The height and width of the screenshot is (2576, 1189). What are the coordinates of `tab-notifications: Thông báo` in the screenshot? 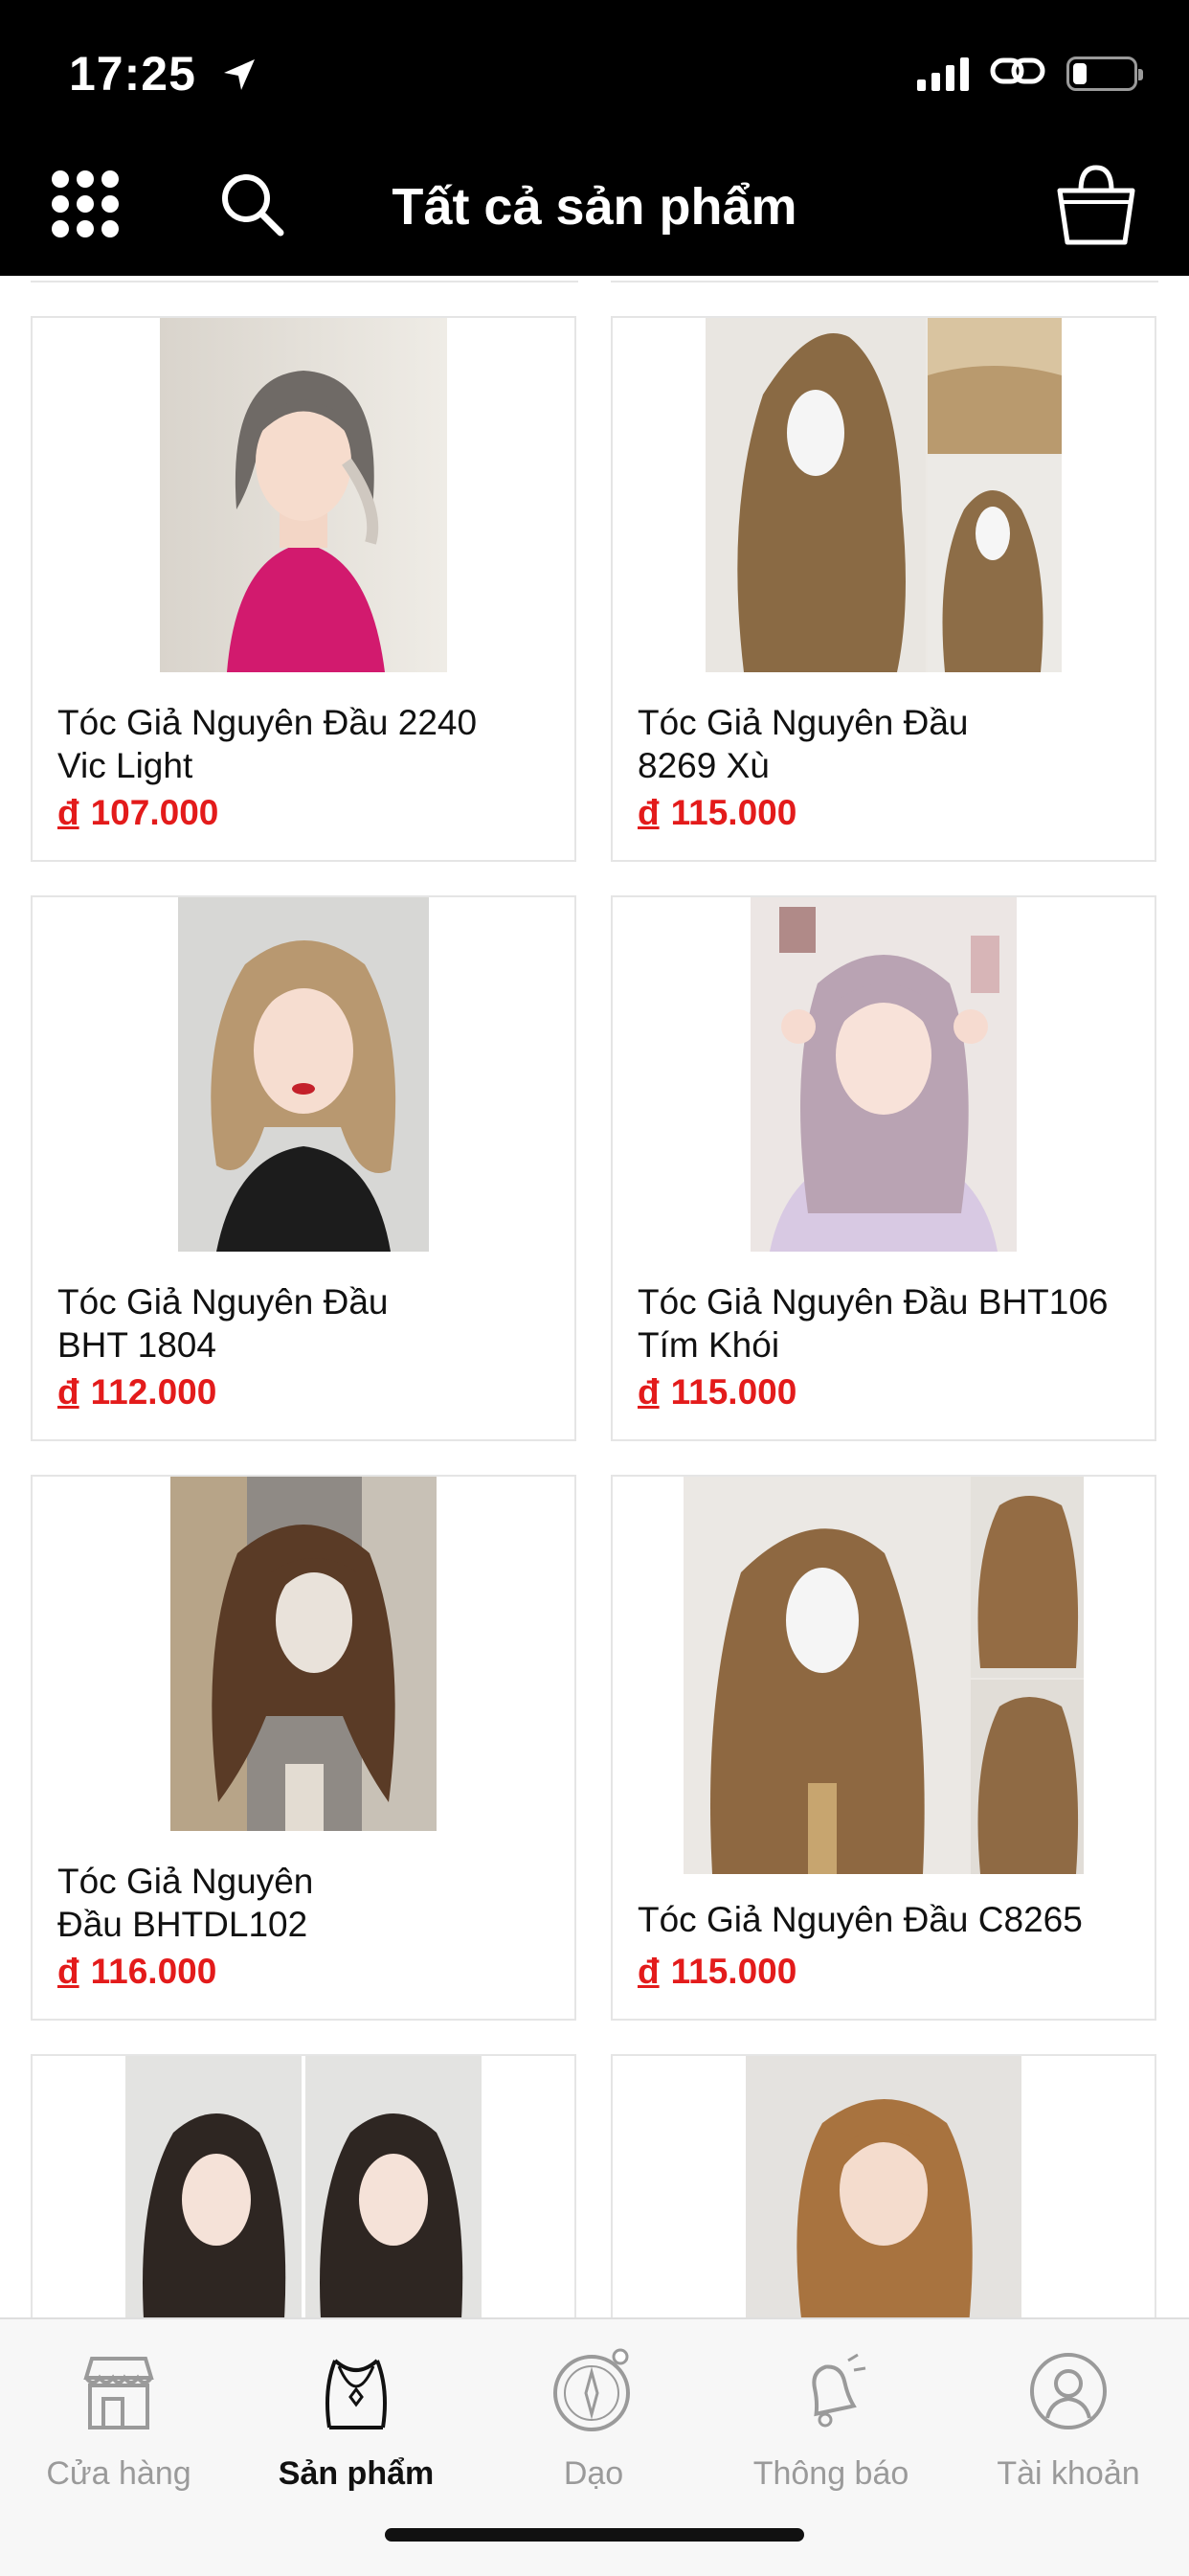 It's located at (831, 2420).